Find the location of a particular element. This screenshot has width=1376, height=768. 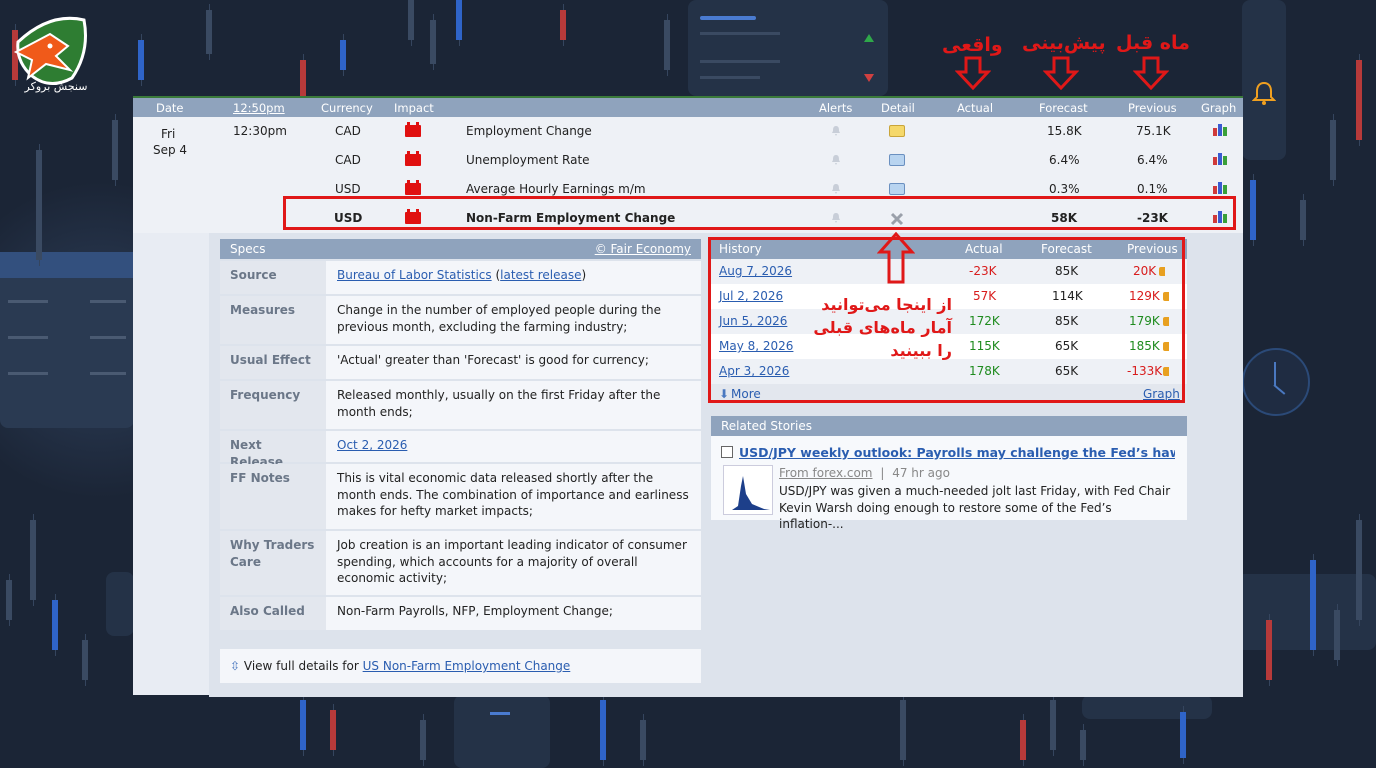

spec-value: Oct 2, 2026 is located at coordinates (514, 445).